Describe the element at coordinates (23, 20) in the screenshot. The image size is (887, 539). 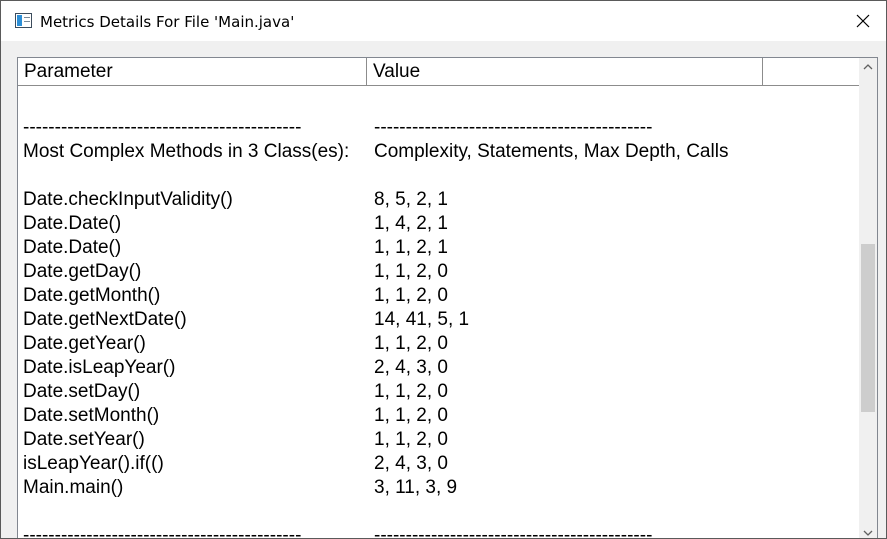
I see `metrics-window-icon` at that location.